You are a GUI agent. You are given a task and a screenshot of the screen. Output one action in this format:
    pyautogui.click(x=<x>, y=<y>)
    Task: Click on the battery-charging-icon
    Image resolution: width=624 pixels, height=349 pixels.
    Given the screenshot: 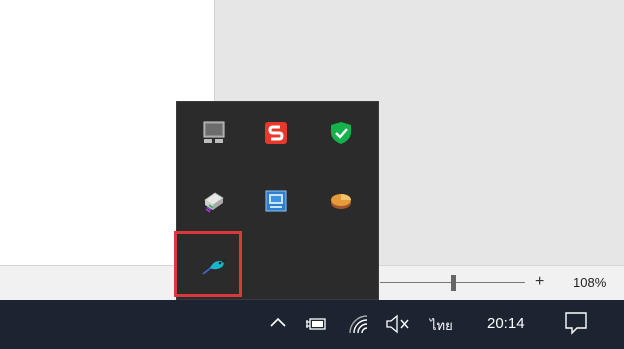 What is the action you would take?
    pyautogui.click(x=316, y=324)
    